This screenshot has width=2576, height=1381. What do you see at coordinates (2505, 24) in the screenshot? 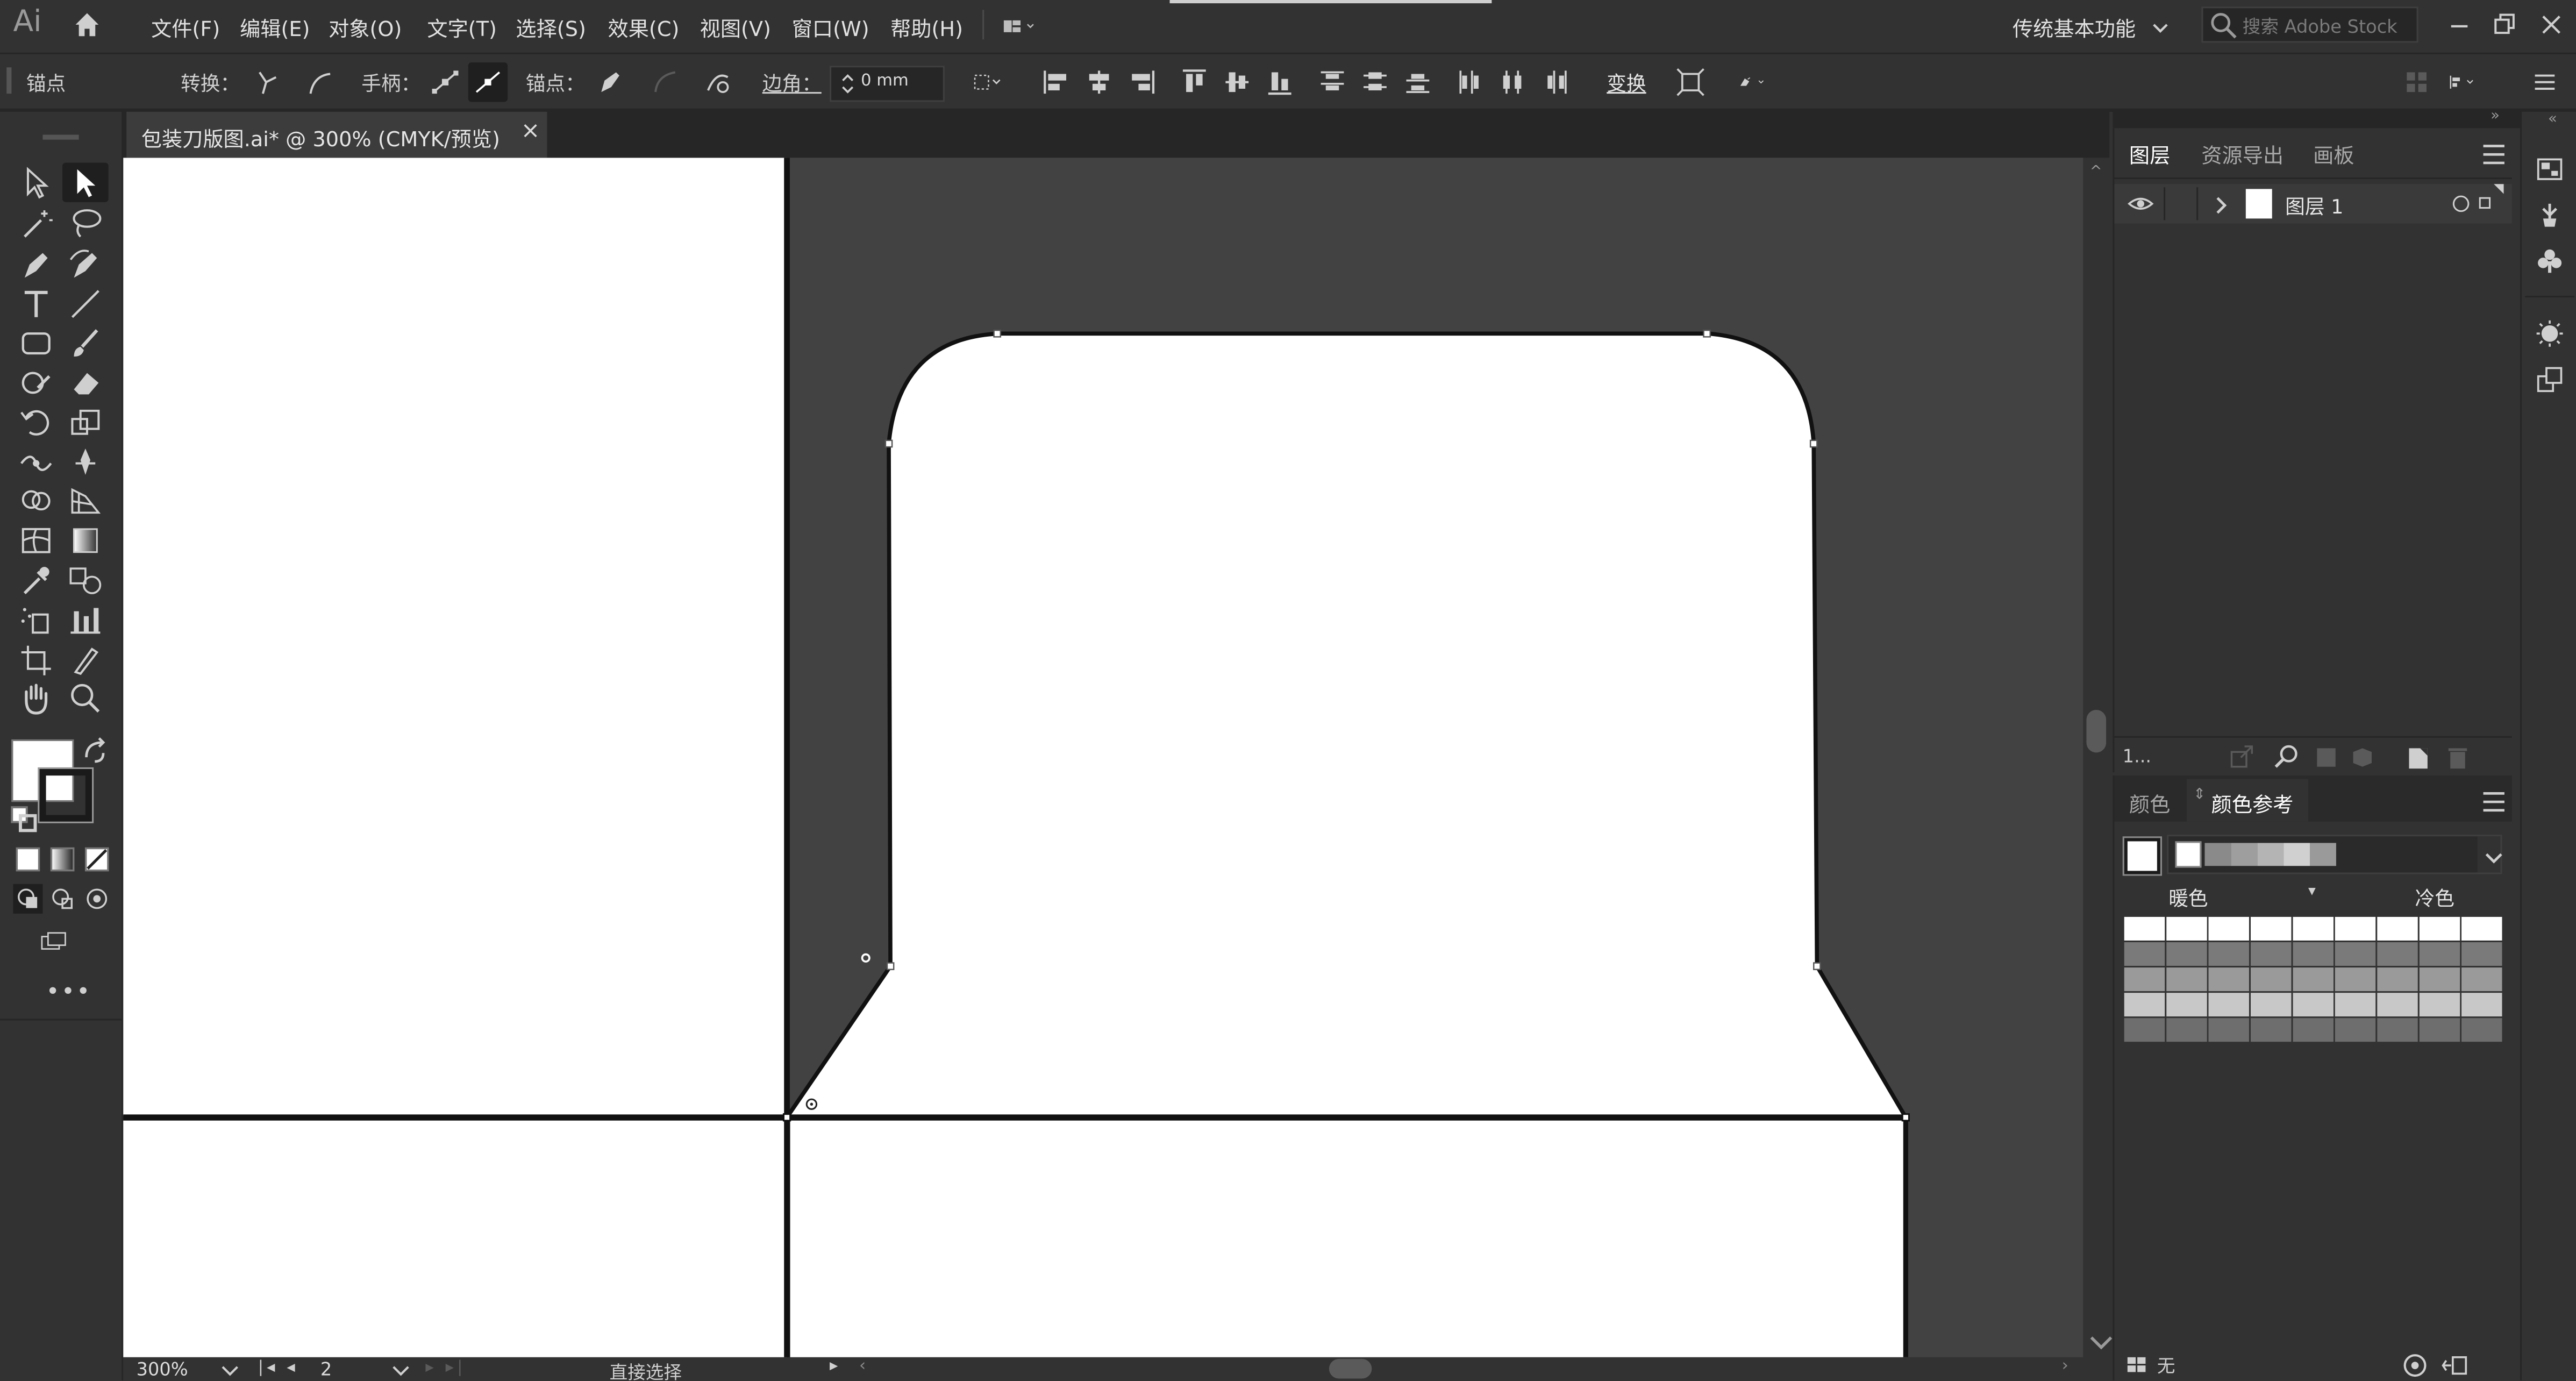
I see `restore-icon` at bounding box center [2505, 24].